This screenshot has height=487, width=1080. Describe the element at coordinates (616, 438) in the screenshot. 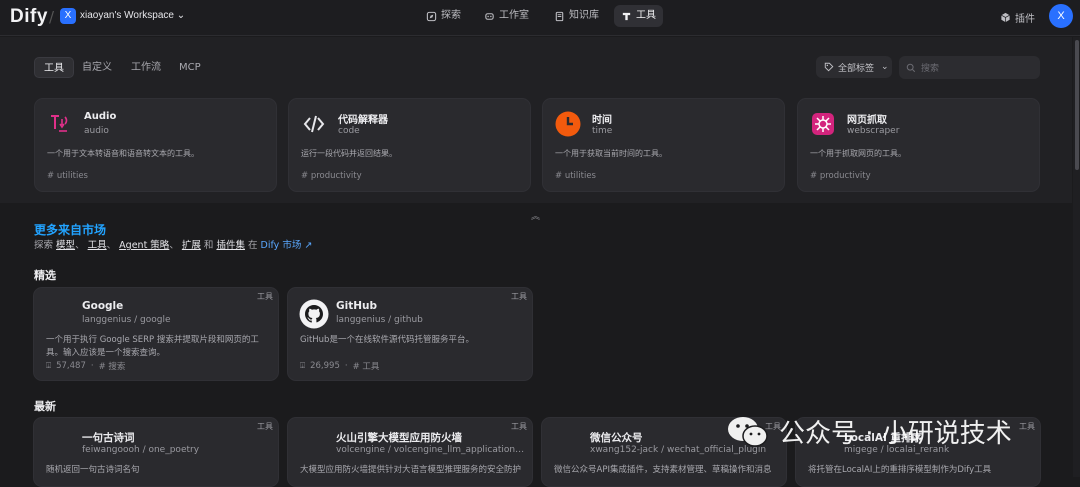

I see `plugin-name: 微信公众号` at that location.